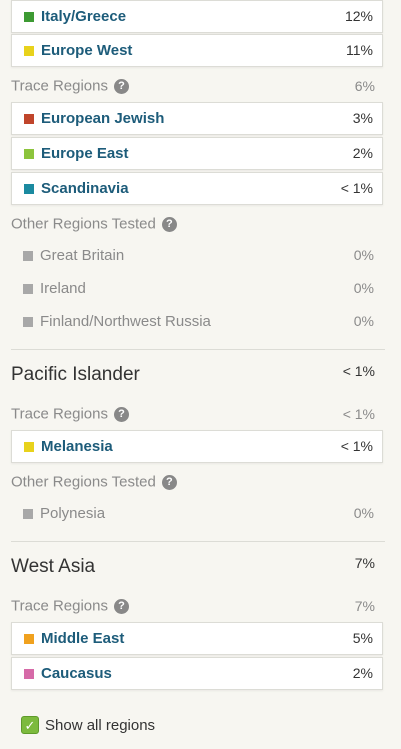 The width and height of the screenshot is (401, 749). What do you see at coordinates (359, 50) in the screenshot?
I see `region-percent: 11%` at bounding box center [359, 50].